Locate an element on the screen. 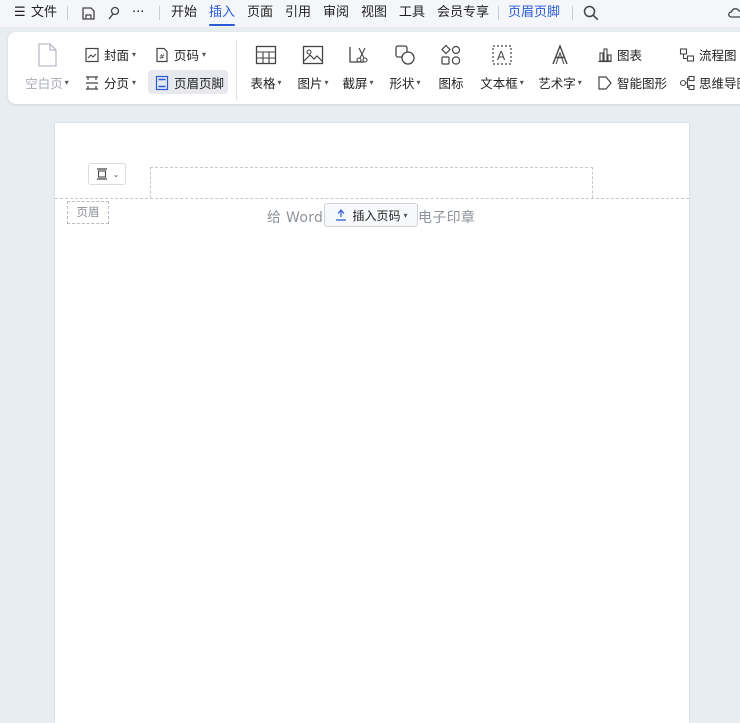 This screenshot has width=740, height=723. picture-button: 图片 ▾ is located at coordinates (313, 67).